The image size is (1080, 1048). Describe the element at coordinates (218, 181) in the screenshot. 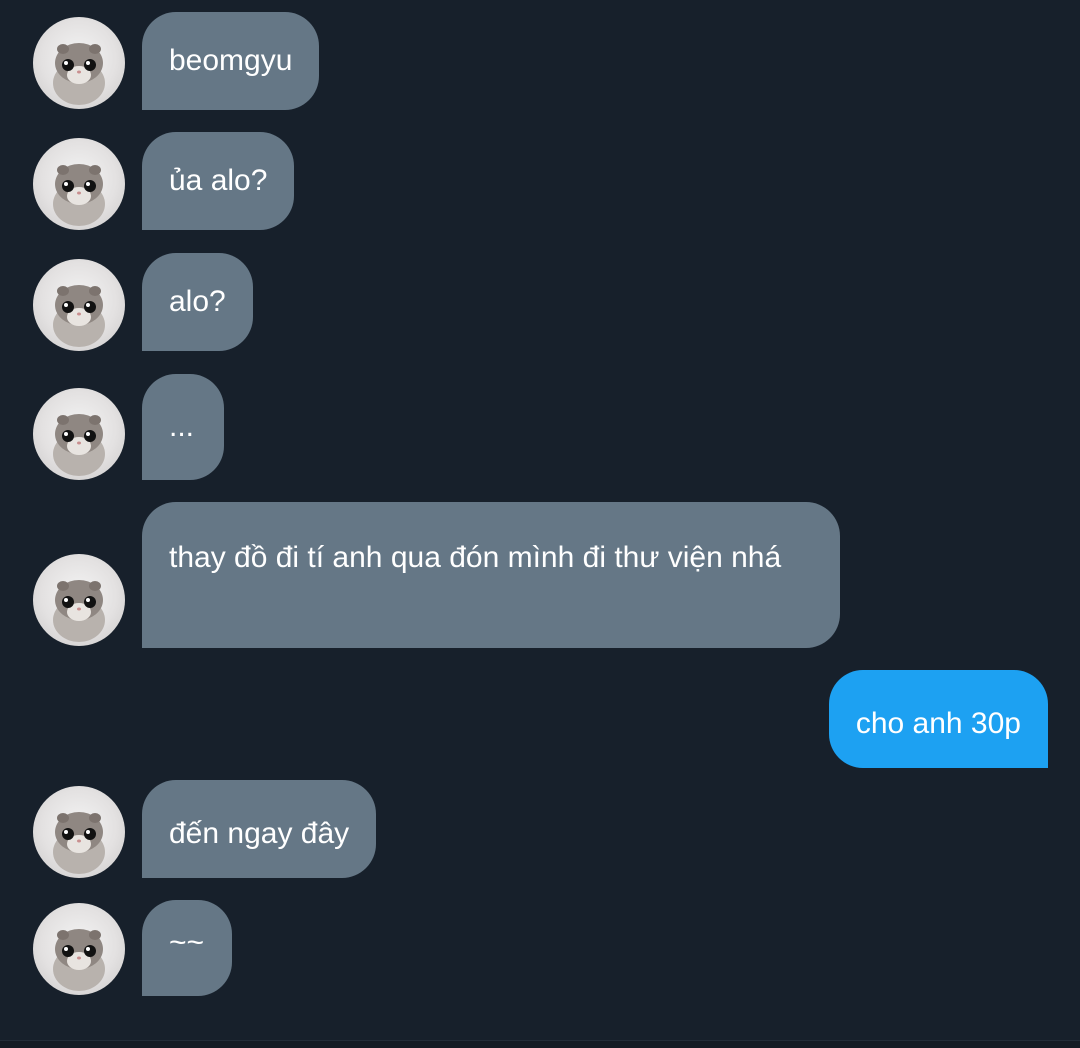

I see `message-bubble-incoming: ủa alo?` at that location.